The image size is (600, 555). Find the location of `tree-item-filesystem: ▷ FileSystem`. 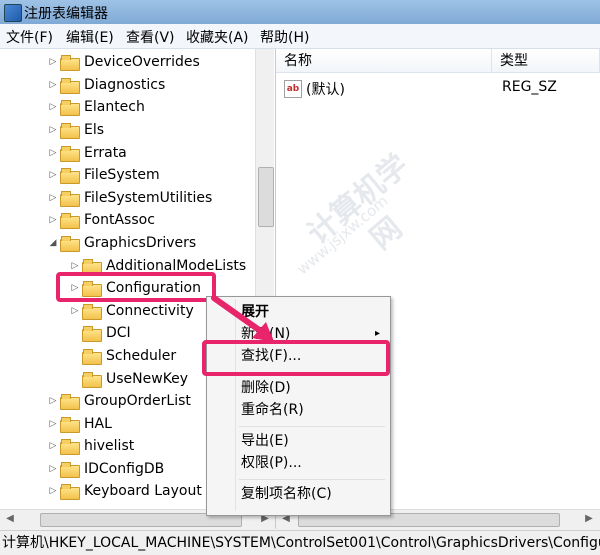

tree-item-filesystem: ▷ FileSystem is located at coordinates (104, 175).